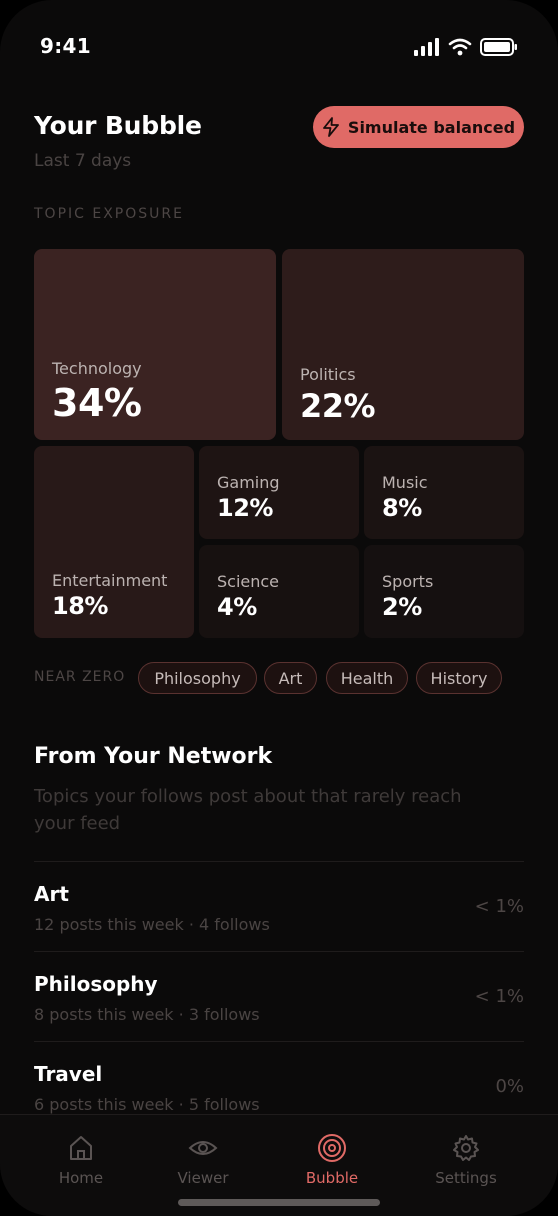  I want to click on status-time: 9:41, so click(65, 46).